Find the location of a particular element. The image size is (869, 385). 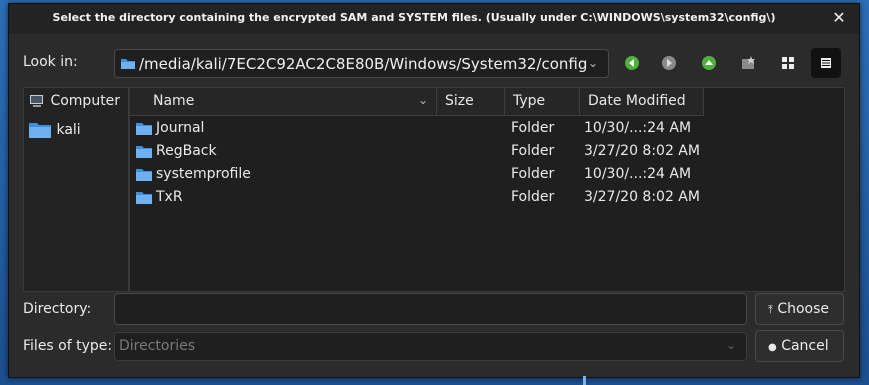

place-label: Computer is located at coordinates (85, 101).